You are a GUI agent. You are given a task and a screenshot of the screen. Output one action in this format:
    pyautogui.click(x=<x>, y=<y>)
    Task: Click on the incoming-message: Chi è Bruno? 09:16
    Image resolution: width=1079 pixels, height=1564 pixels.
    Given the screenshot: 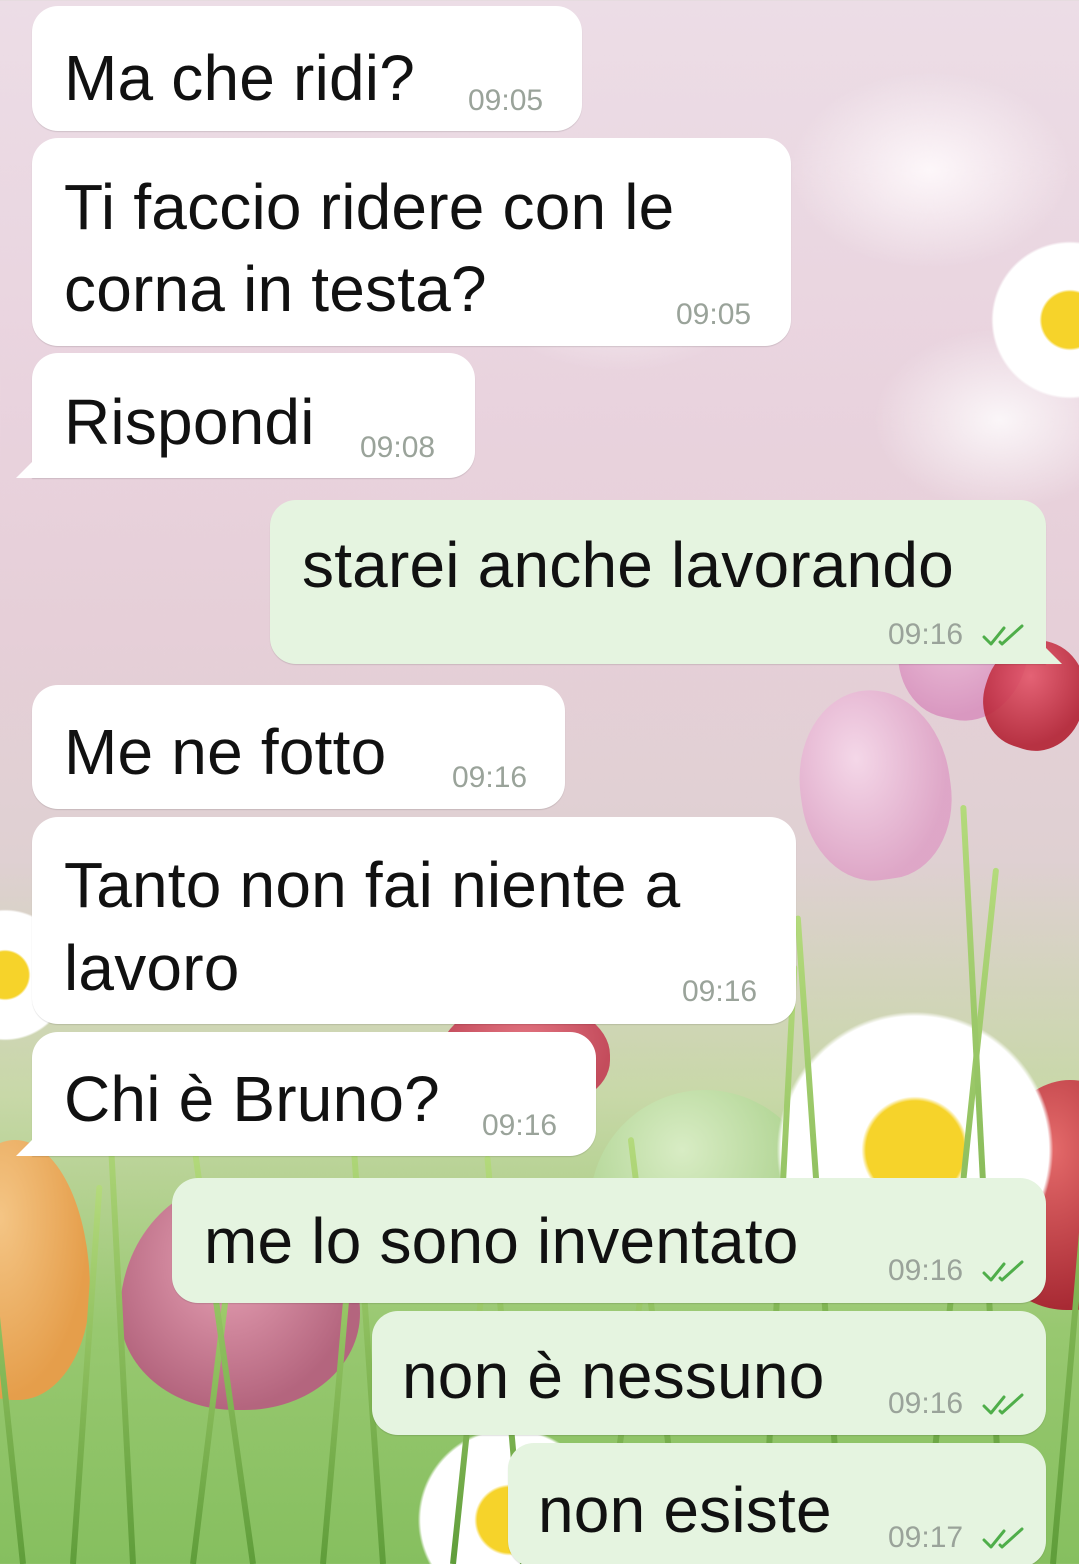 What is the action you would take?
    pyautogui.click(x=306, y=1094)
    